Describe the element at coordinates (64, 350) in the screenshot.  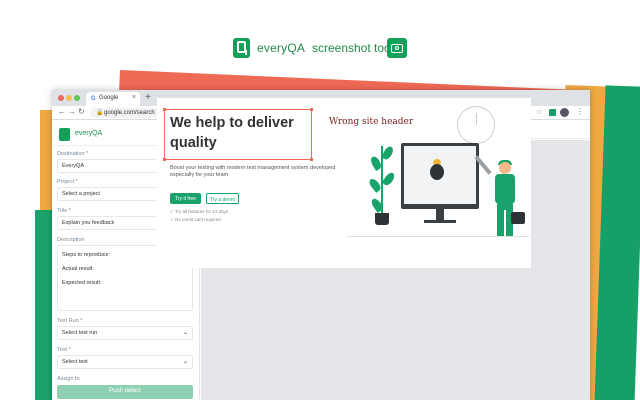
I see `test-label: Test *` at that location.